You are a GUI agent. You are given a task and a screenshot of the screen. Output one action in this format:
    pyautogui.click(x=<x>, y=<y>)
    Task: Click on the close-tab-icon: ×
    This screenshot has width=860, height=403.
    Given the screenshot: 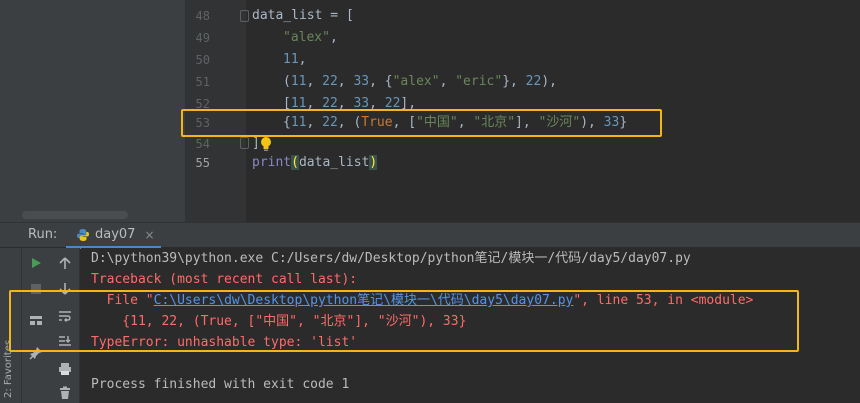 What is the action you would take?
    pyautogui.click(x=149, y=235)
    